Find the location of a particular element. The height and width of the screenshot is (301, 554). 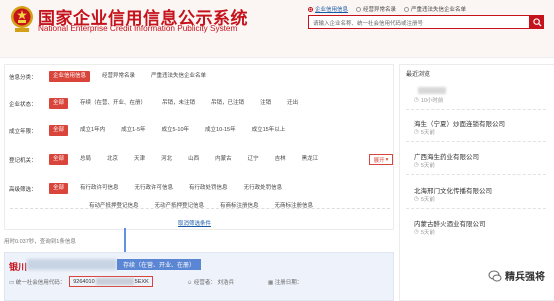

filter-chip: 企业信用信息 is located at coordinates (70, 76).